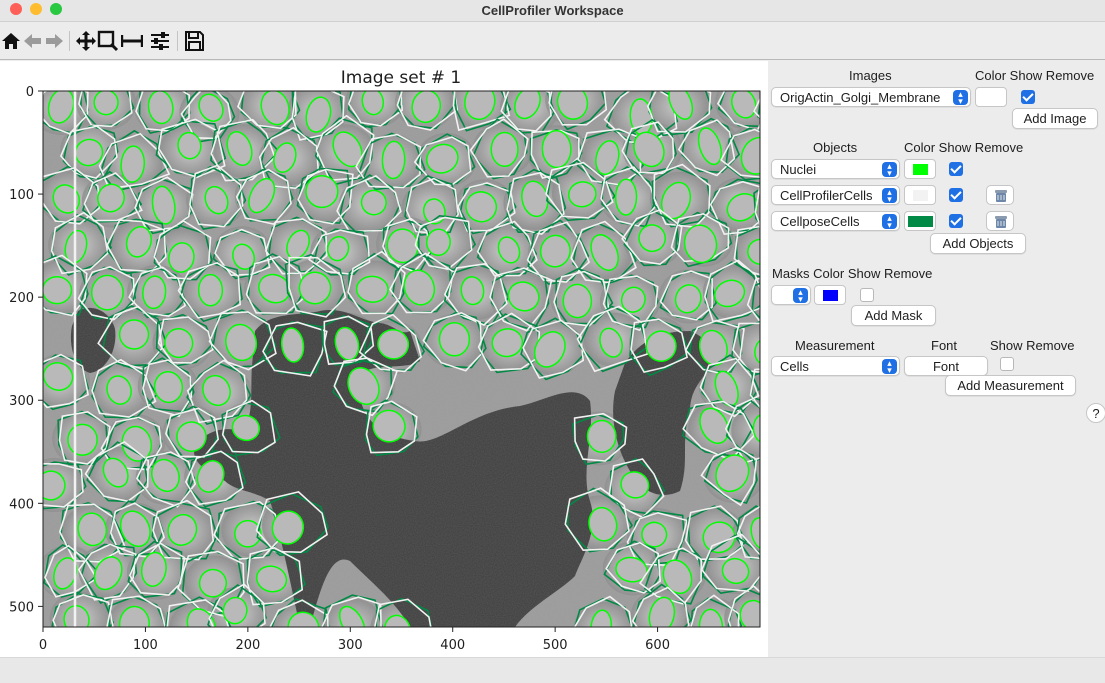 This screenshot has width=1105, height=683. Describe the element at coordinates (132, 41) in the screenshot. I see `subplot-width-icon` at that location.